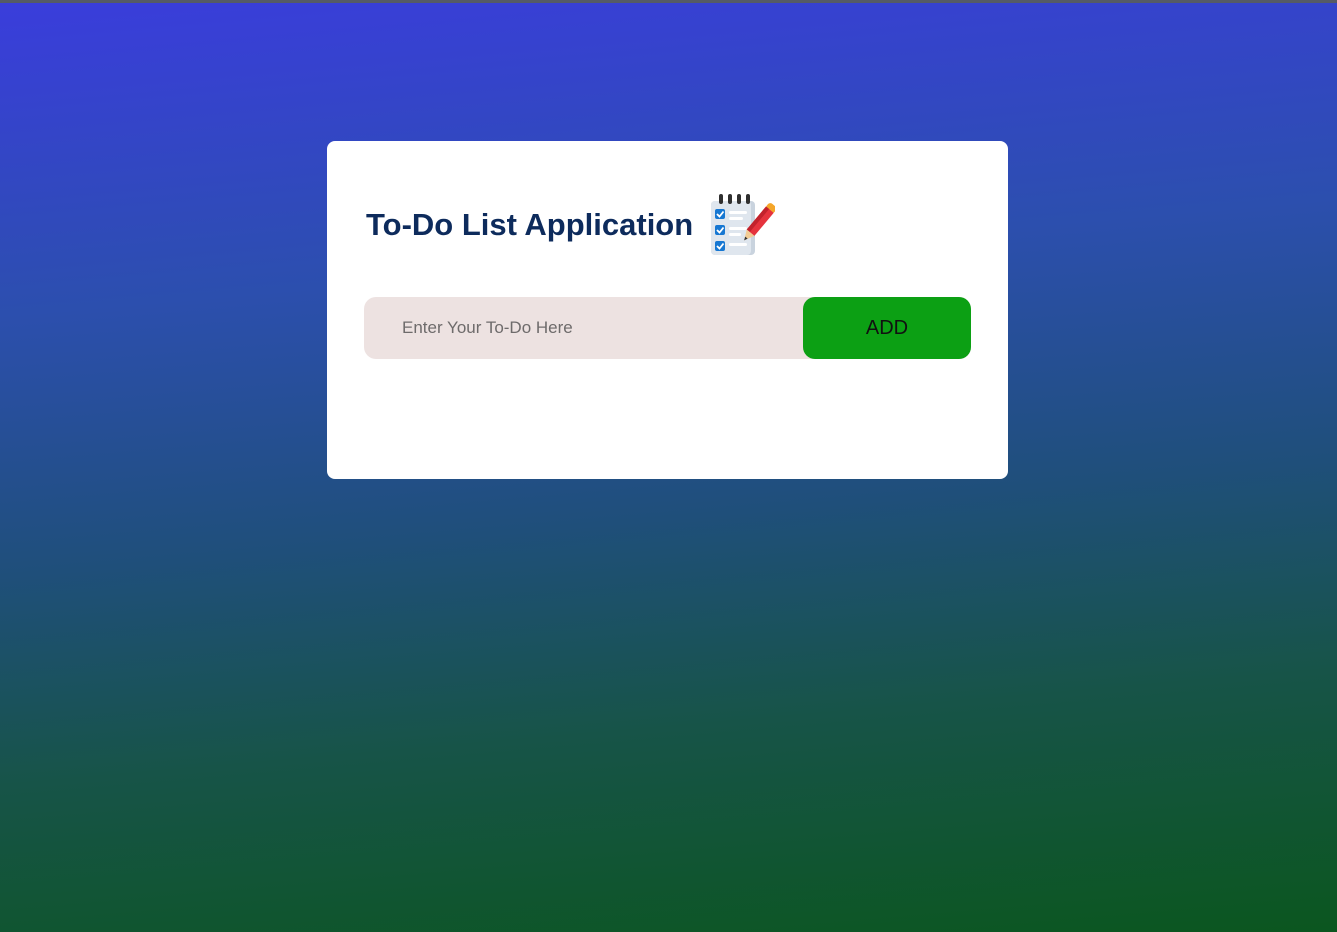 This screenshot has height=932, width=1337. What do you see at coordinates (887, 328) in the screenshot?
I see `add-button: ADD` at bounding box center [887, 328].